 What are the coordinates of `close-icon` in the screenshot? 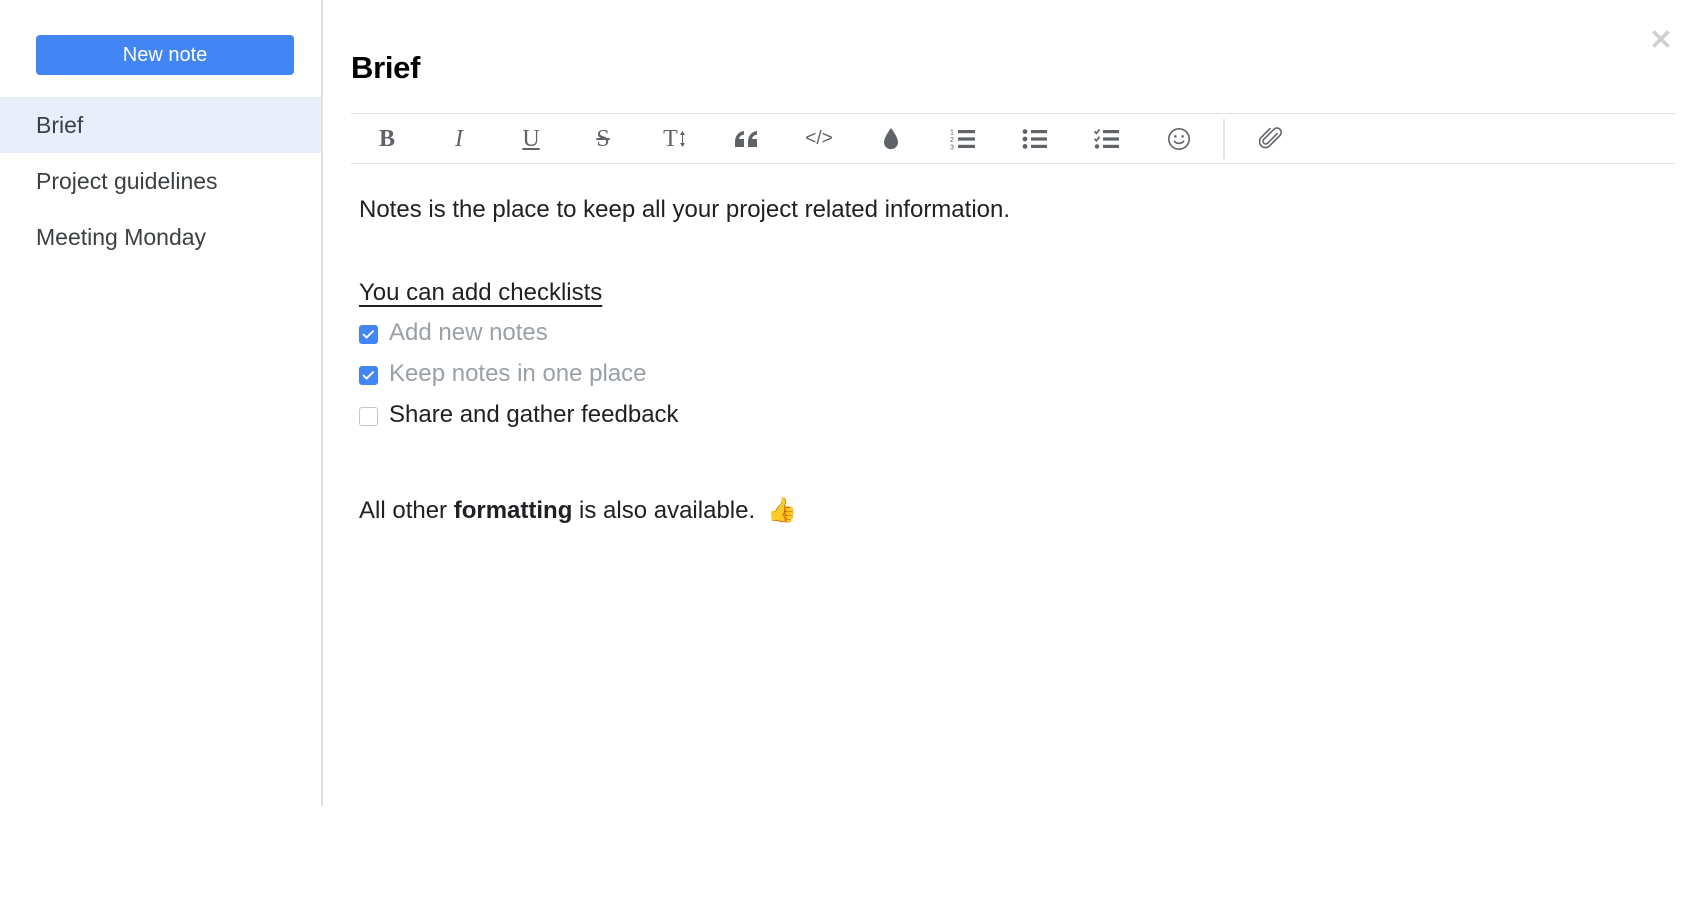 It's located at (1661, 39).